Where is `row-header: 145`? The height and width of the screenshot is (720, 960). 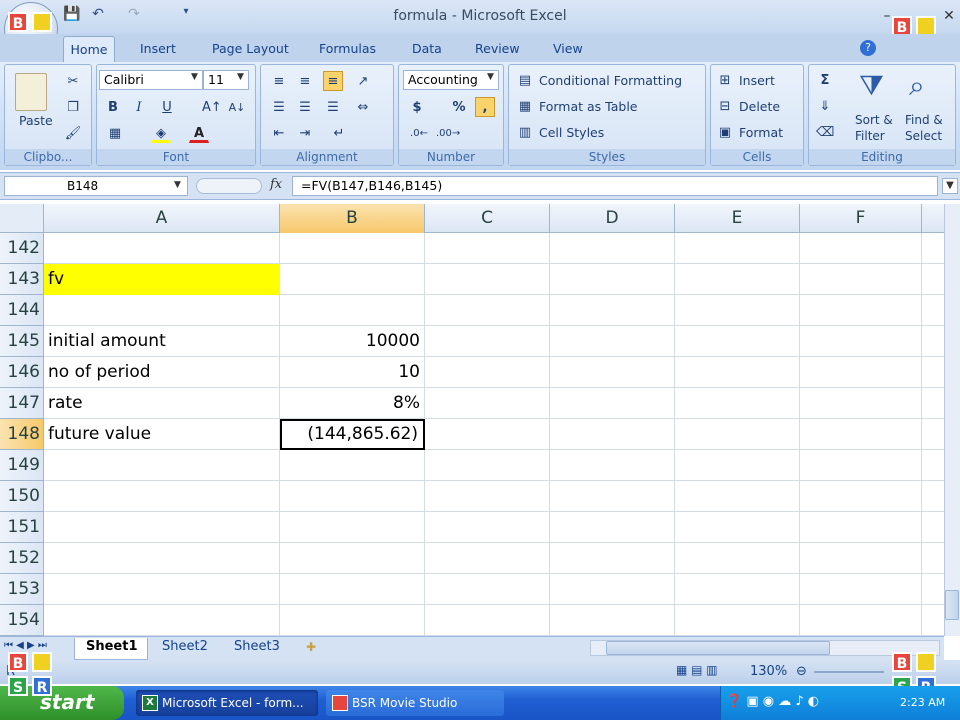
row-header: 145 is located at coordinates (22, 341).